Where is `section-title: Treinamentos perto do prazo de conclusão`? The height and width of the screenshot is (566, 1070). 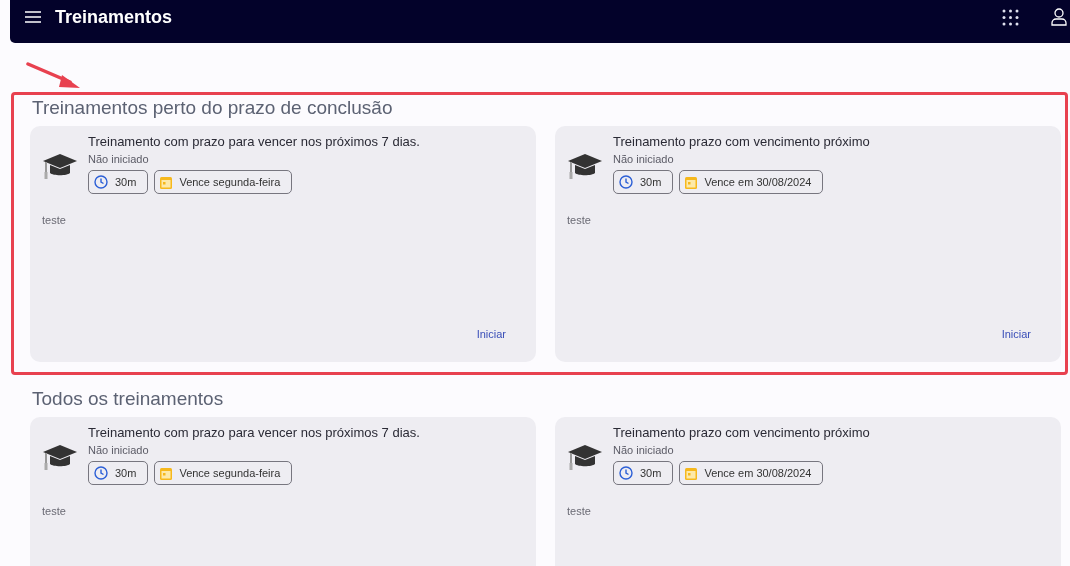 section-title: Treinamentos perto do prazo de conclusão is located at coordinates (213, 108).